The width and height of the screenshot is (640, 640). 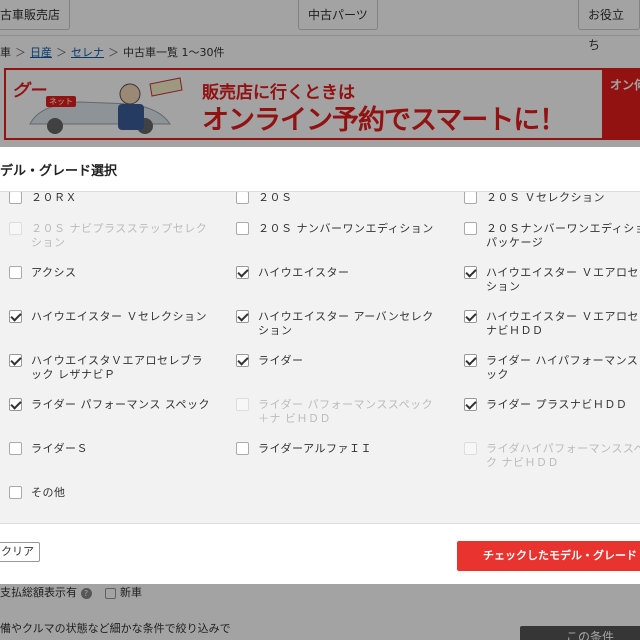 I want to click on apply-checked-grades-button: チェックしたモデル・グレード, so click(x=548, y=556).